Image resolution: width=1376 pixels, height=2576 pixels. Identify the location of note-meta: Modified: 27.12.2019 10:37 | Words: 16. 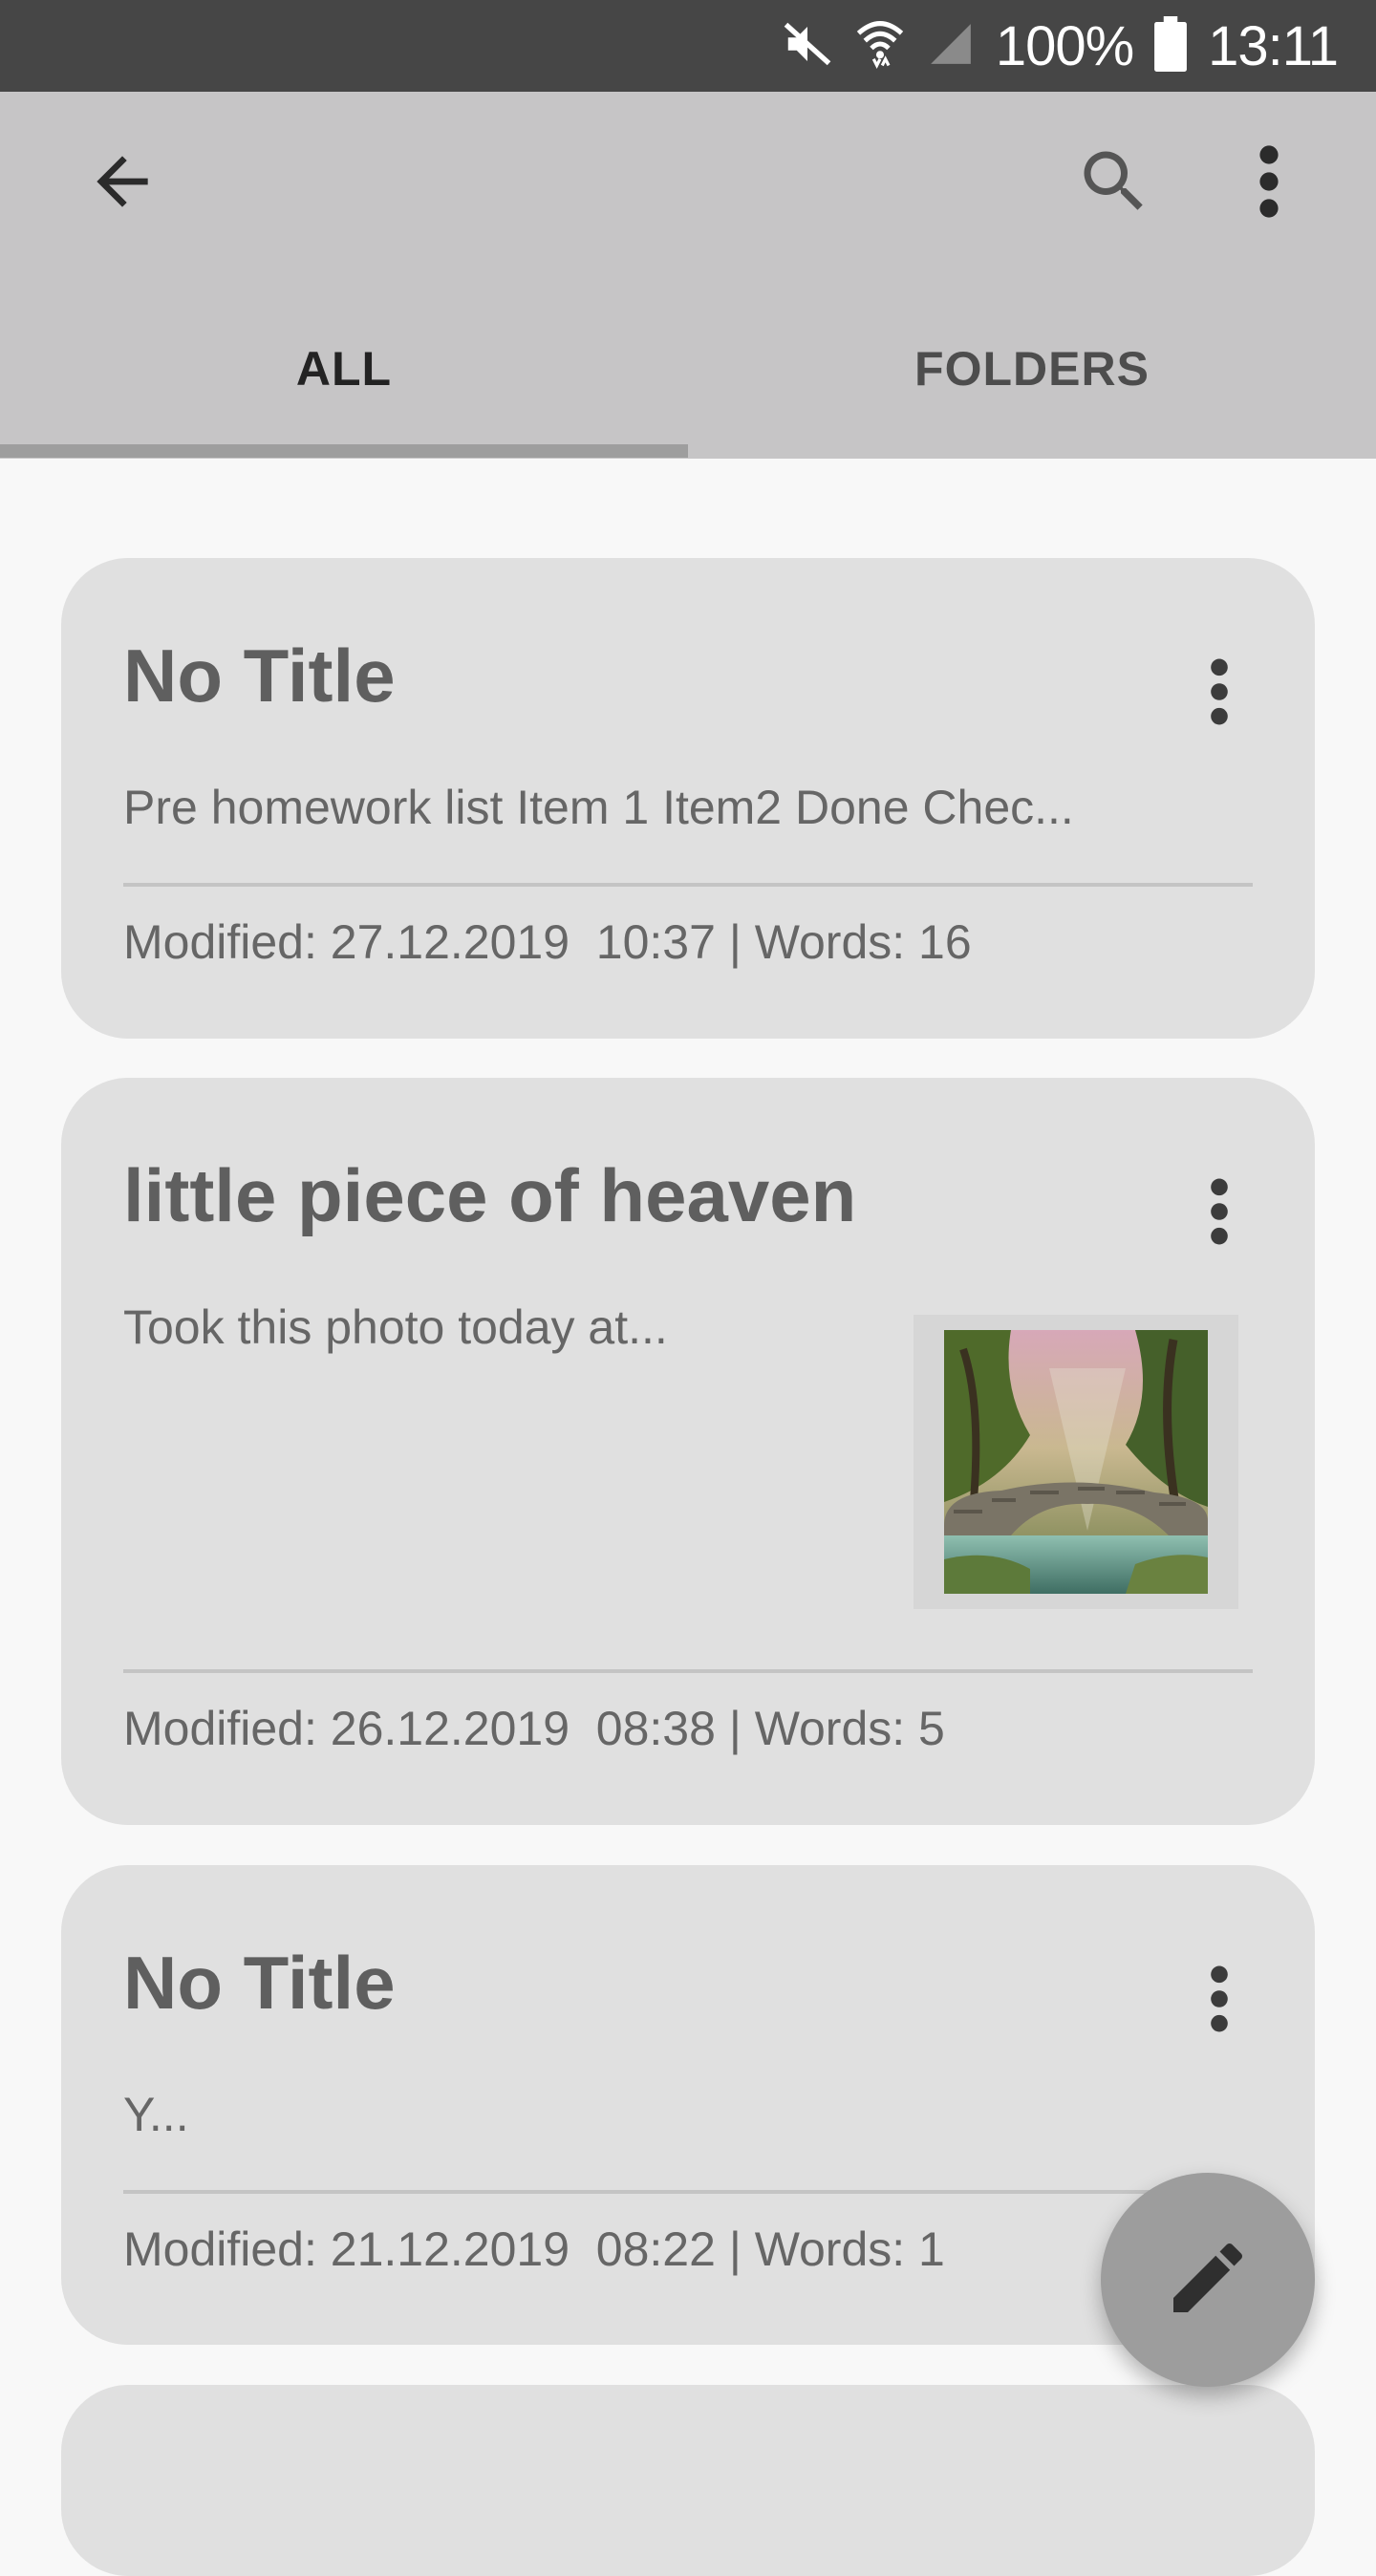
(547, 942).